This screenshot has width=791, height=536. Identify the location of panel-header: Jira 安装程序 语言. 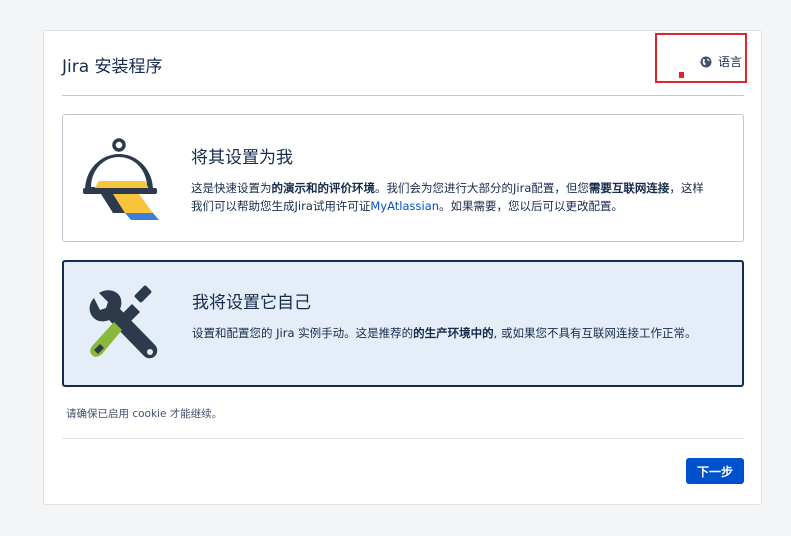
(403, 63).